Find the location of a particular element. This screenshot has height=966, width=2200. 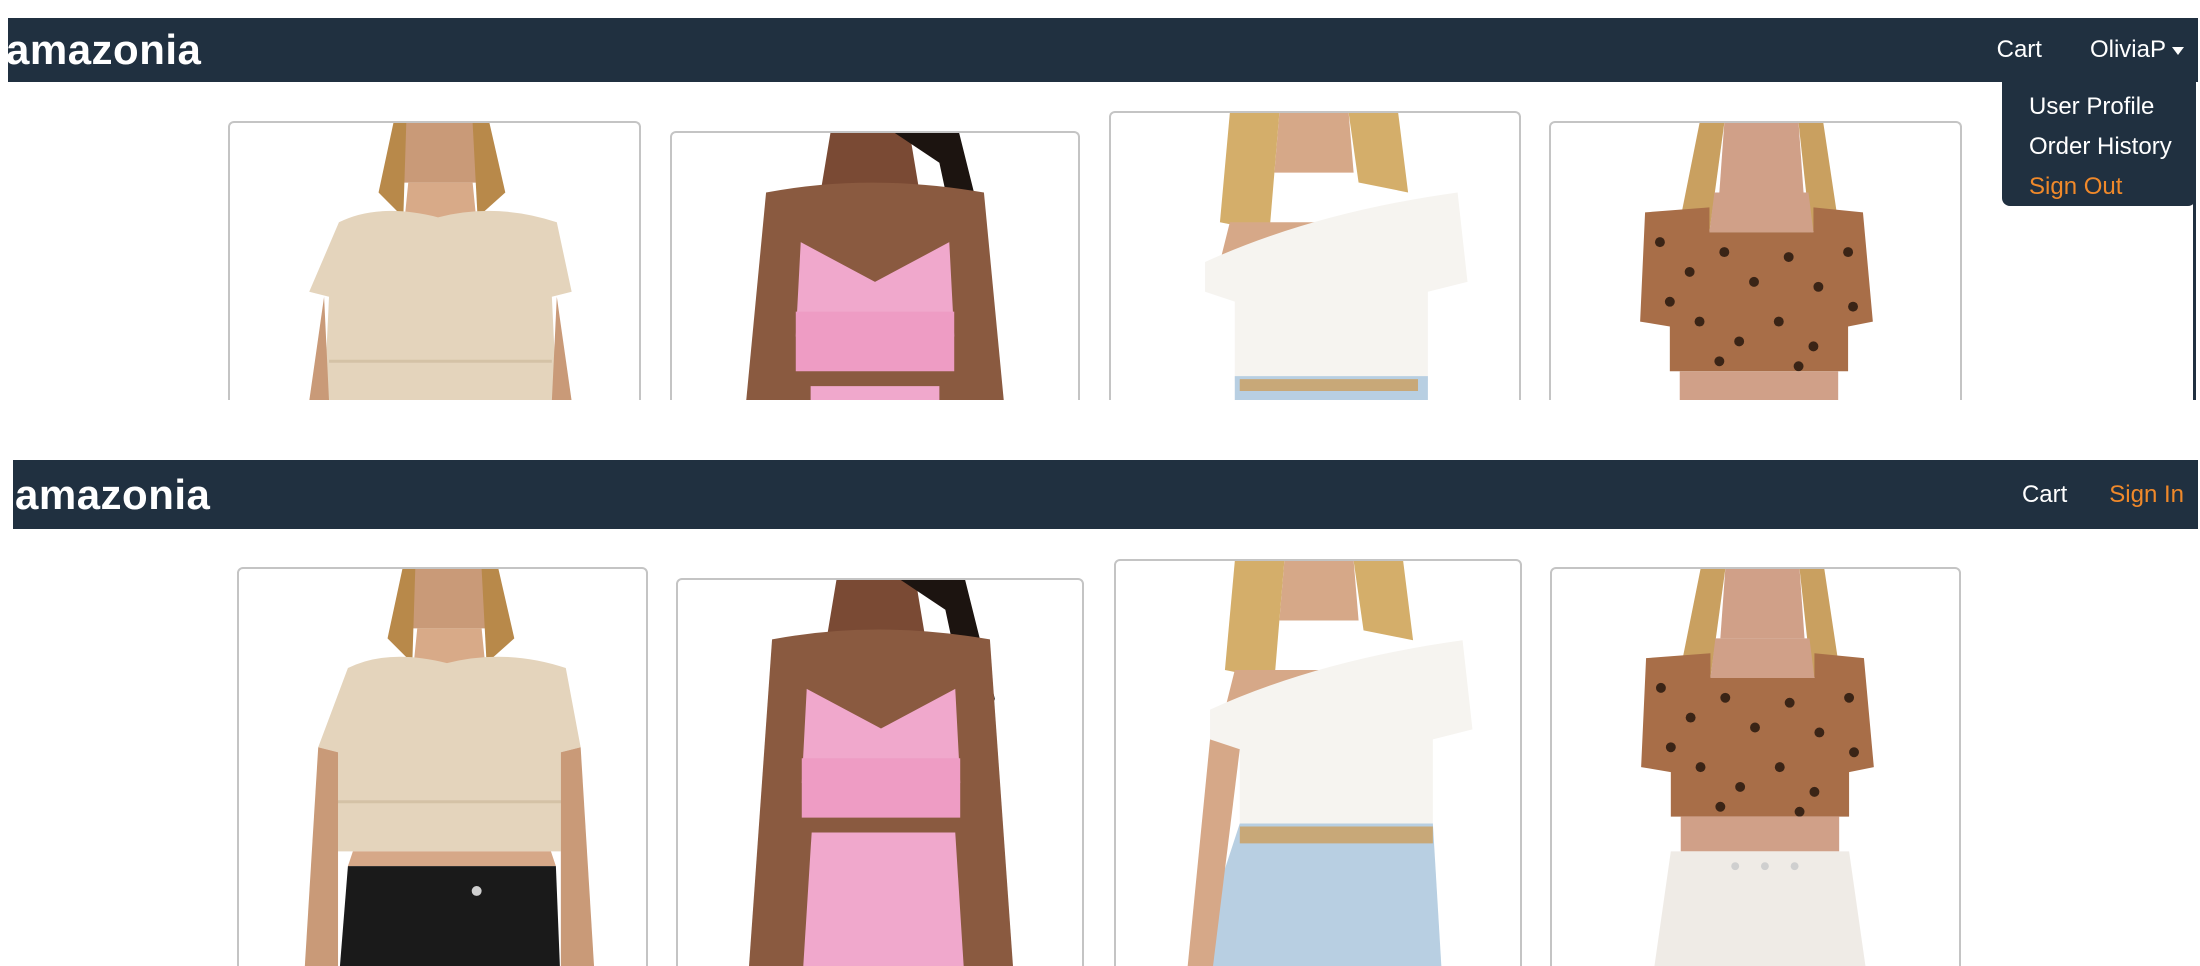

sign-in-link: Sign In is located at coordinates (2146, 495).